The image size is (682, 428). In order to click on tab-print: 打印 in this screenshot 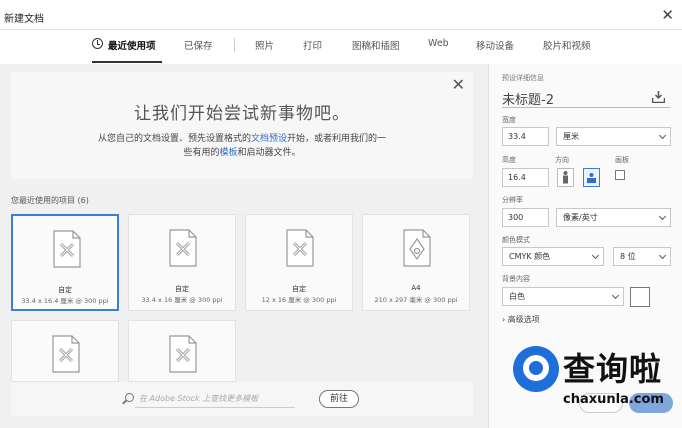, I will do `click(312, 45)`.